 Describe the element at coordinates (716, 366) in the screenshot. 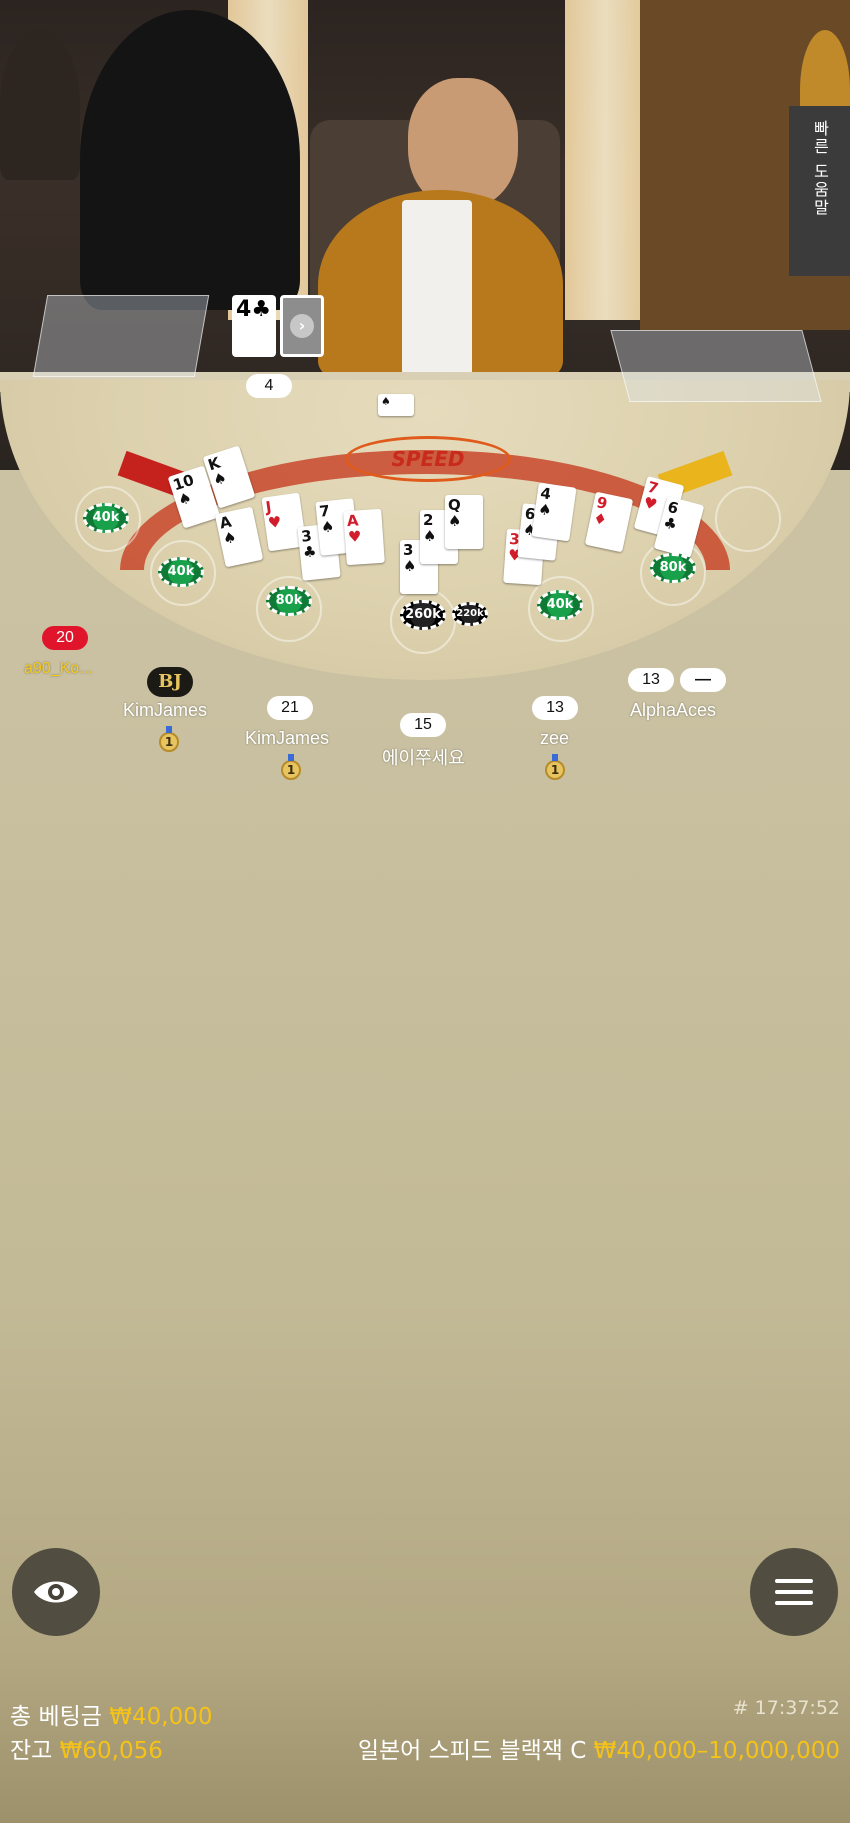

I see `discard-tray` at that location.